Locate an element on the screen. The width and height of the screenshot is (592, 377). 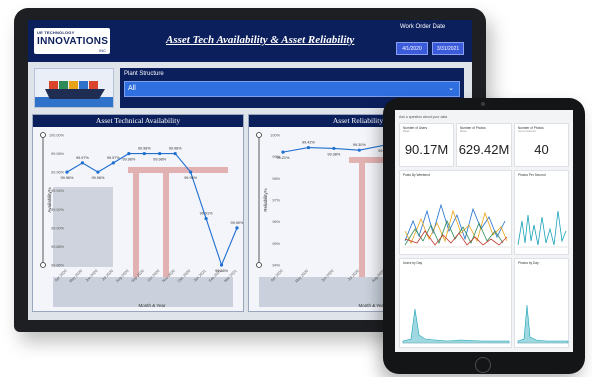
y-tick-label: 99.96% is located at coordinates (58, 173).